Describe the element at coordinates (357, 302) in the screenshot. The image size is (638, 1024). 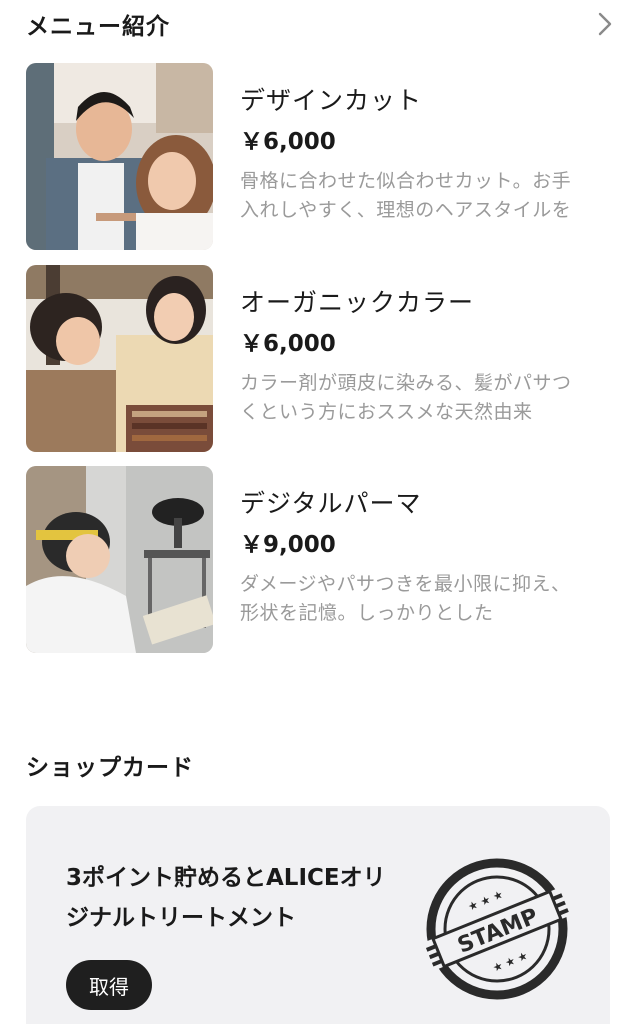
I see `menu-item-name: オーガニックカラー` at that location.